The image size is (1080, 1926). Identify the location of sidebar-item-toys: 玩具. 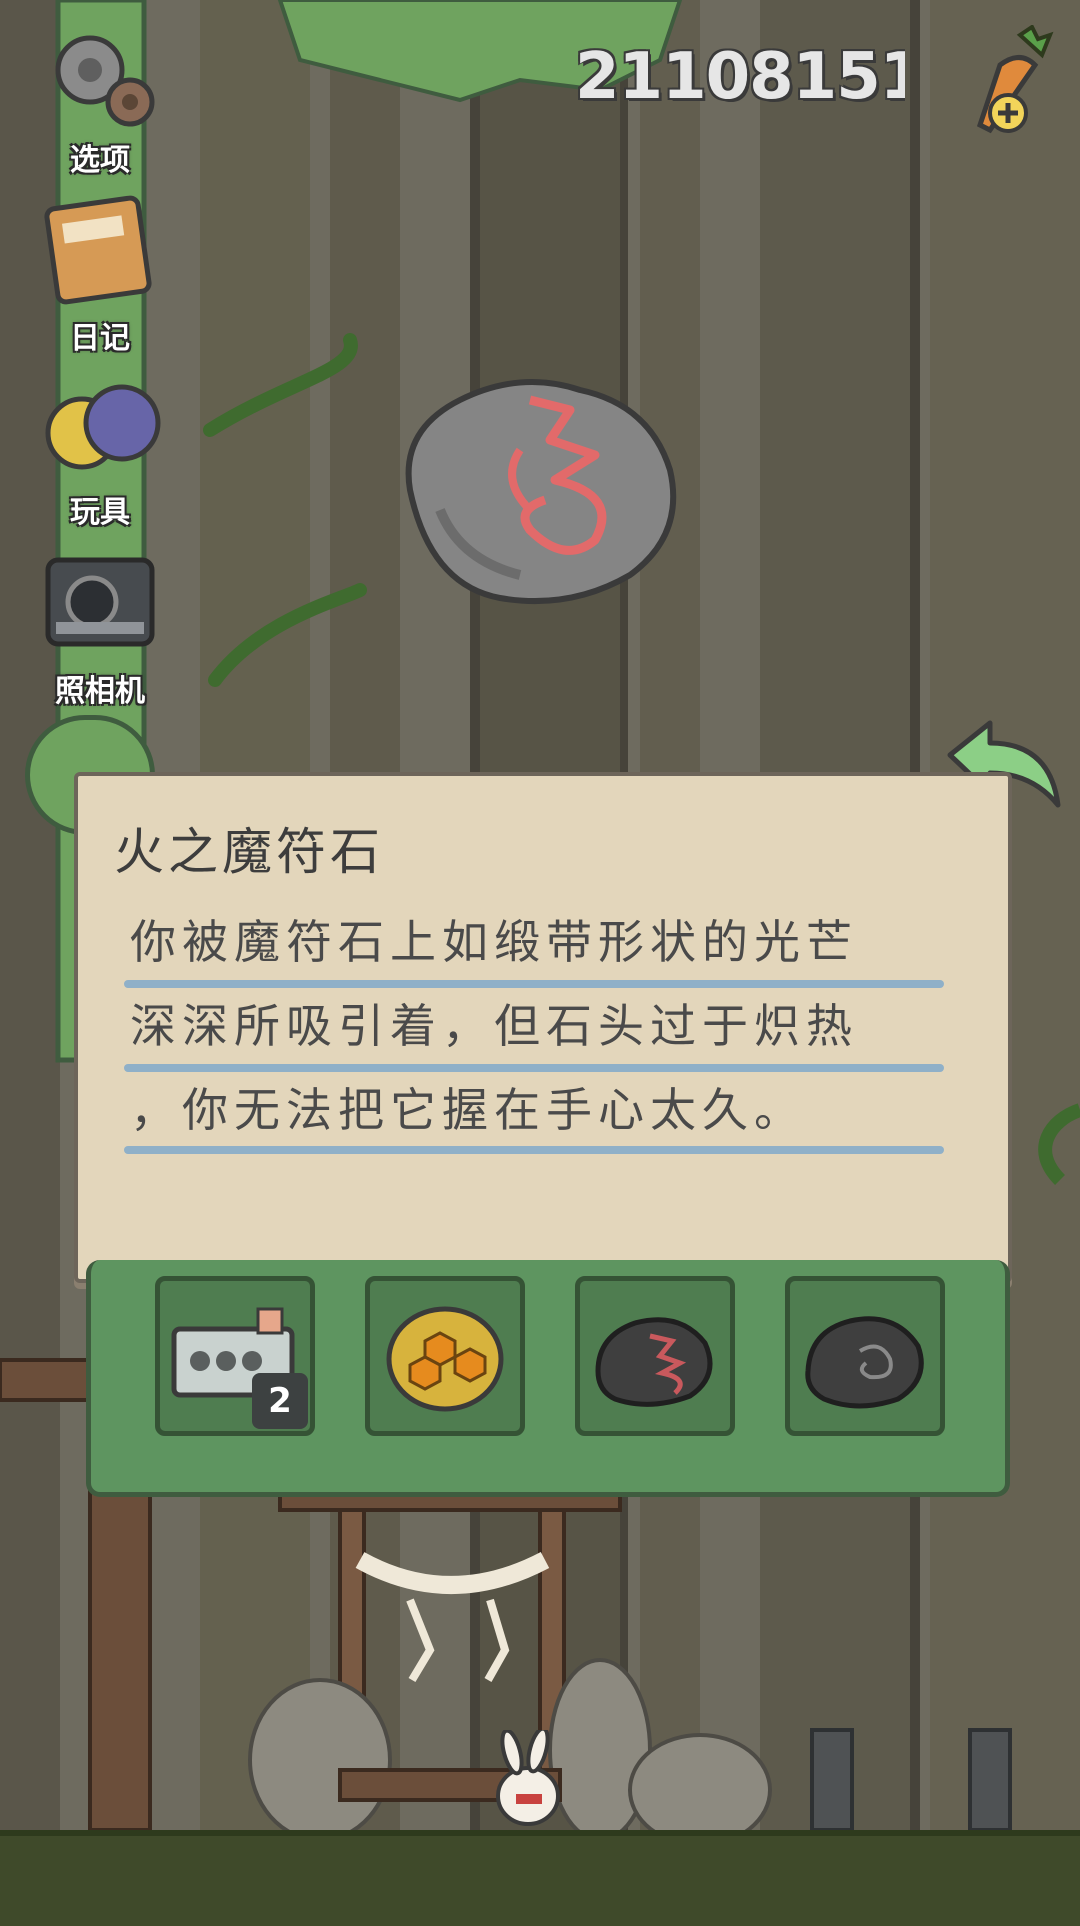
(100, 460).